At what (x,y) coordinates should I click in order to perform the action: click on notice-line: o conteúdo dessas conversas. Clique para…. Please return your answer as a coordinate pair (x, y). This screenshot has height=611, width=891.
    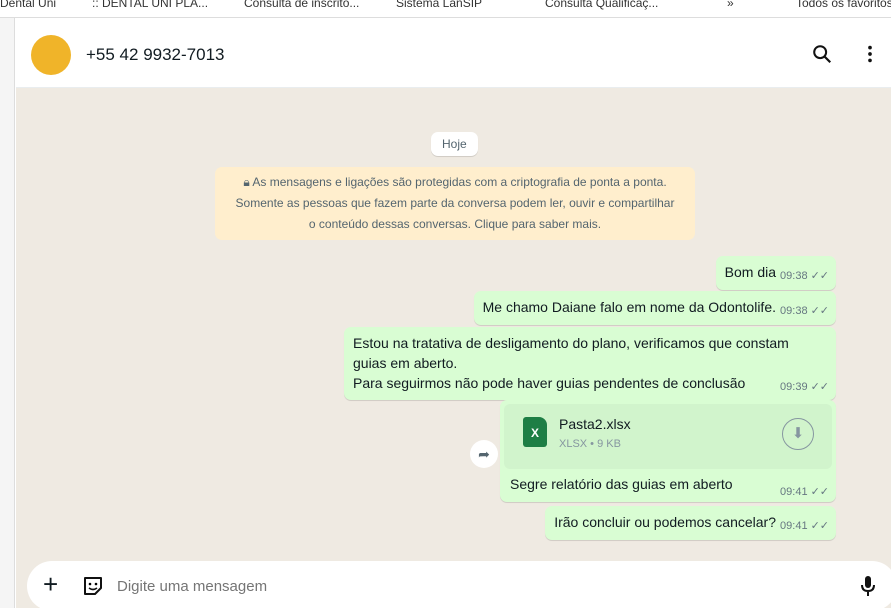
    Looking at the image, I should click on (455, 224).